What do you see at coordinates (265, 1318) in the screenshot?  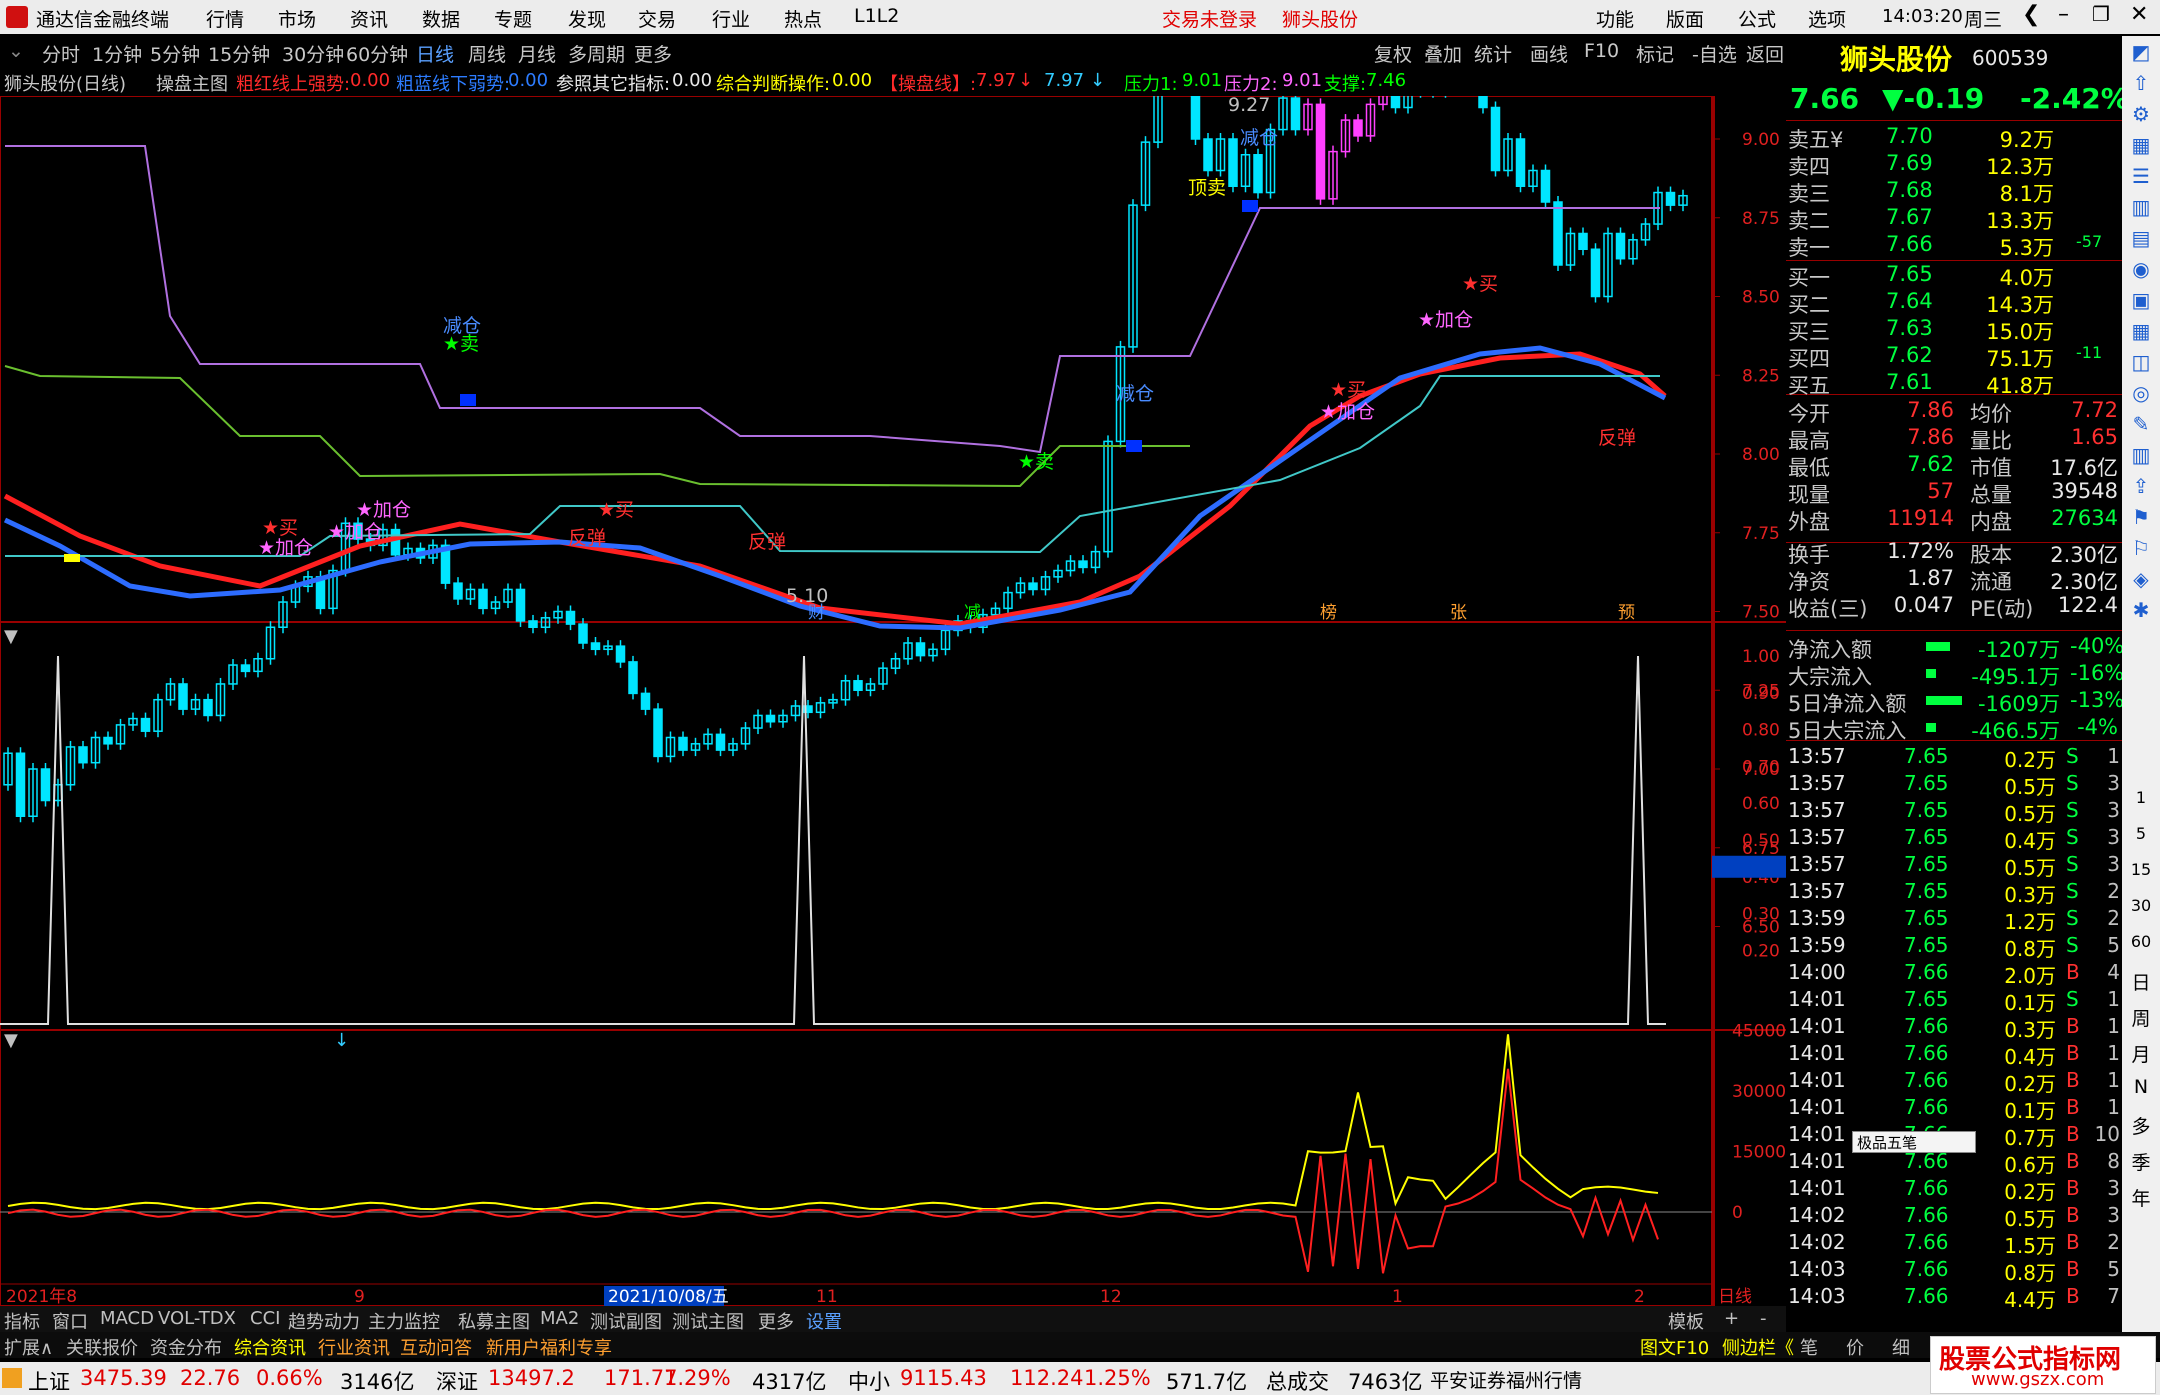 I see `indicator-tab: CCI` at bounding box center [265, 1318].